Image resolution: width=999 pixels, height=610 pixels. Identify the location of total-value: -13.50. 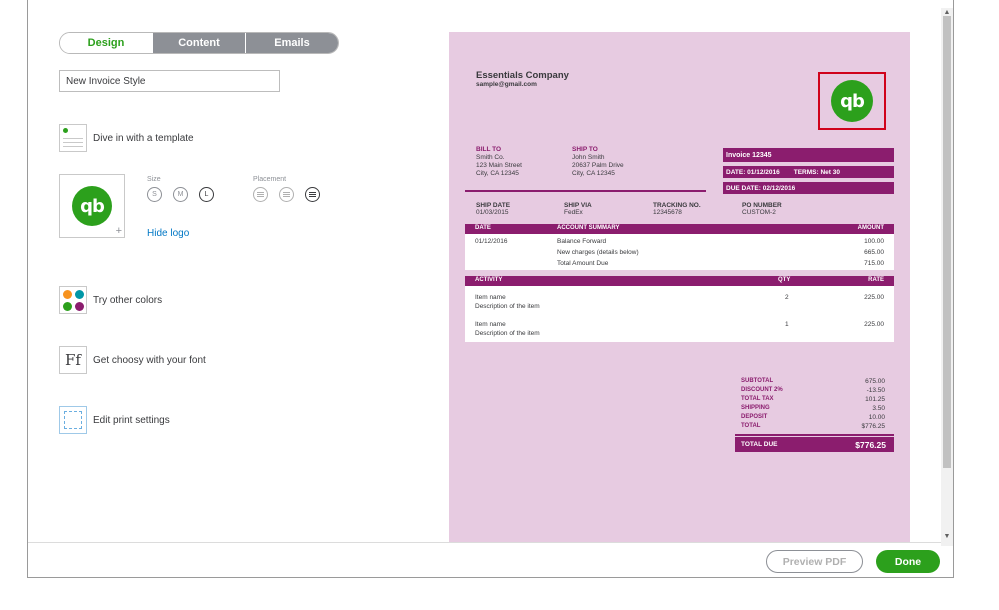
(875, 390).